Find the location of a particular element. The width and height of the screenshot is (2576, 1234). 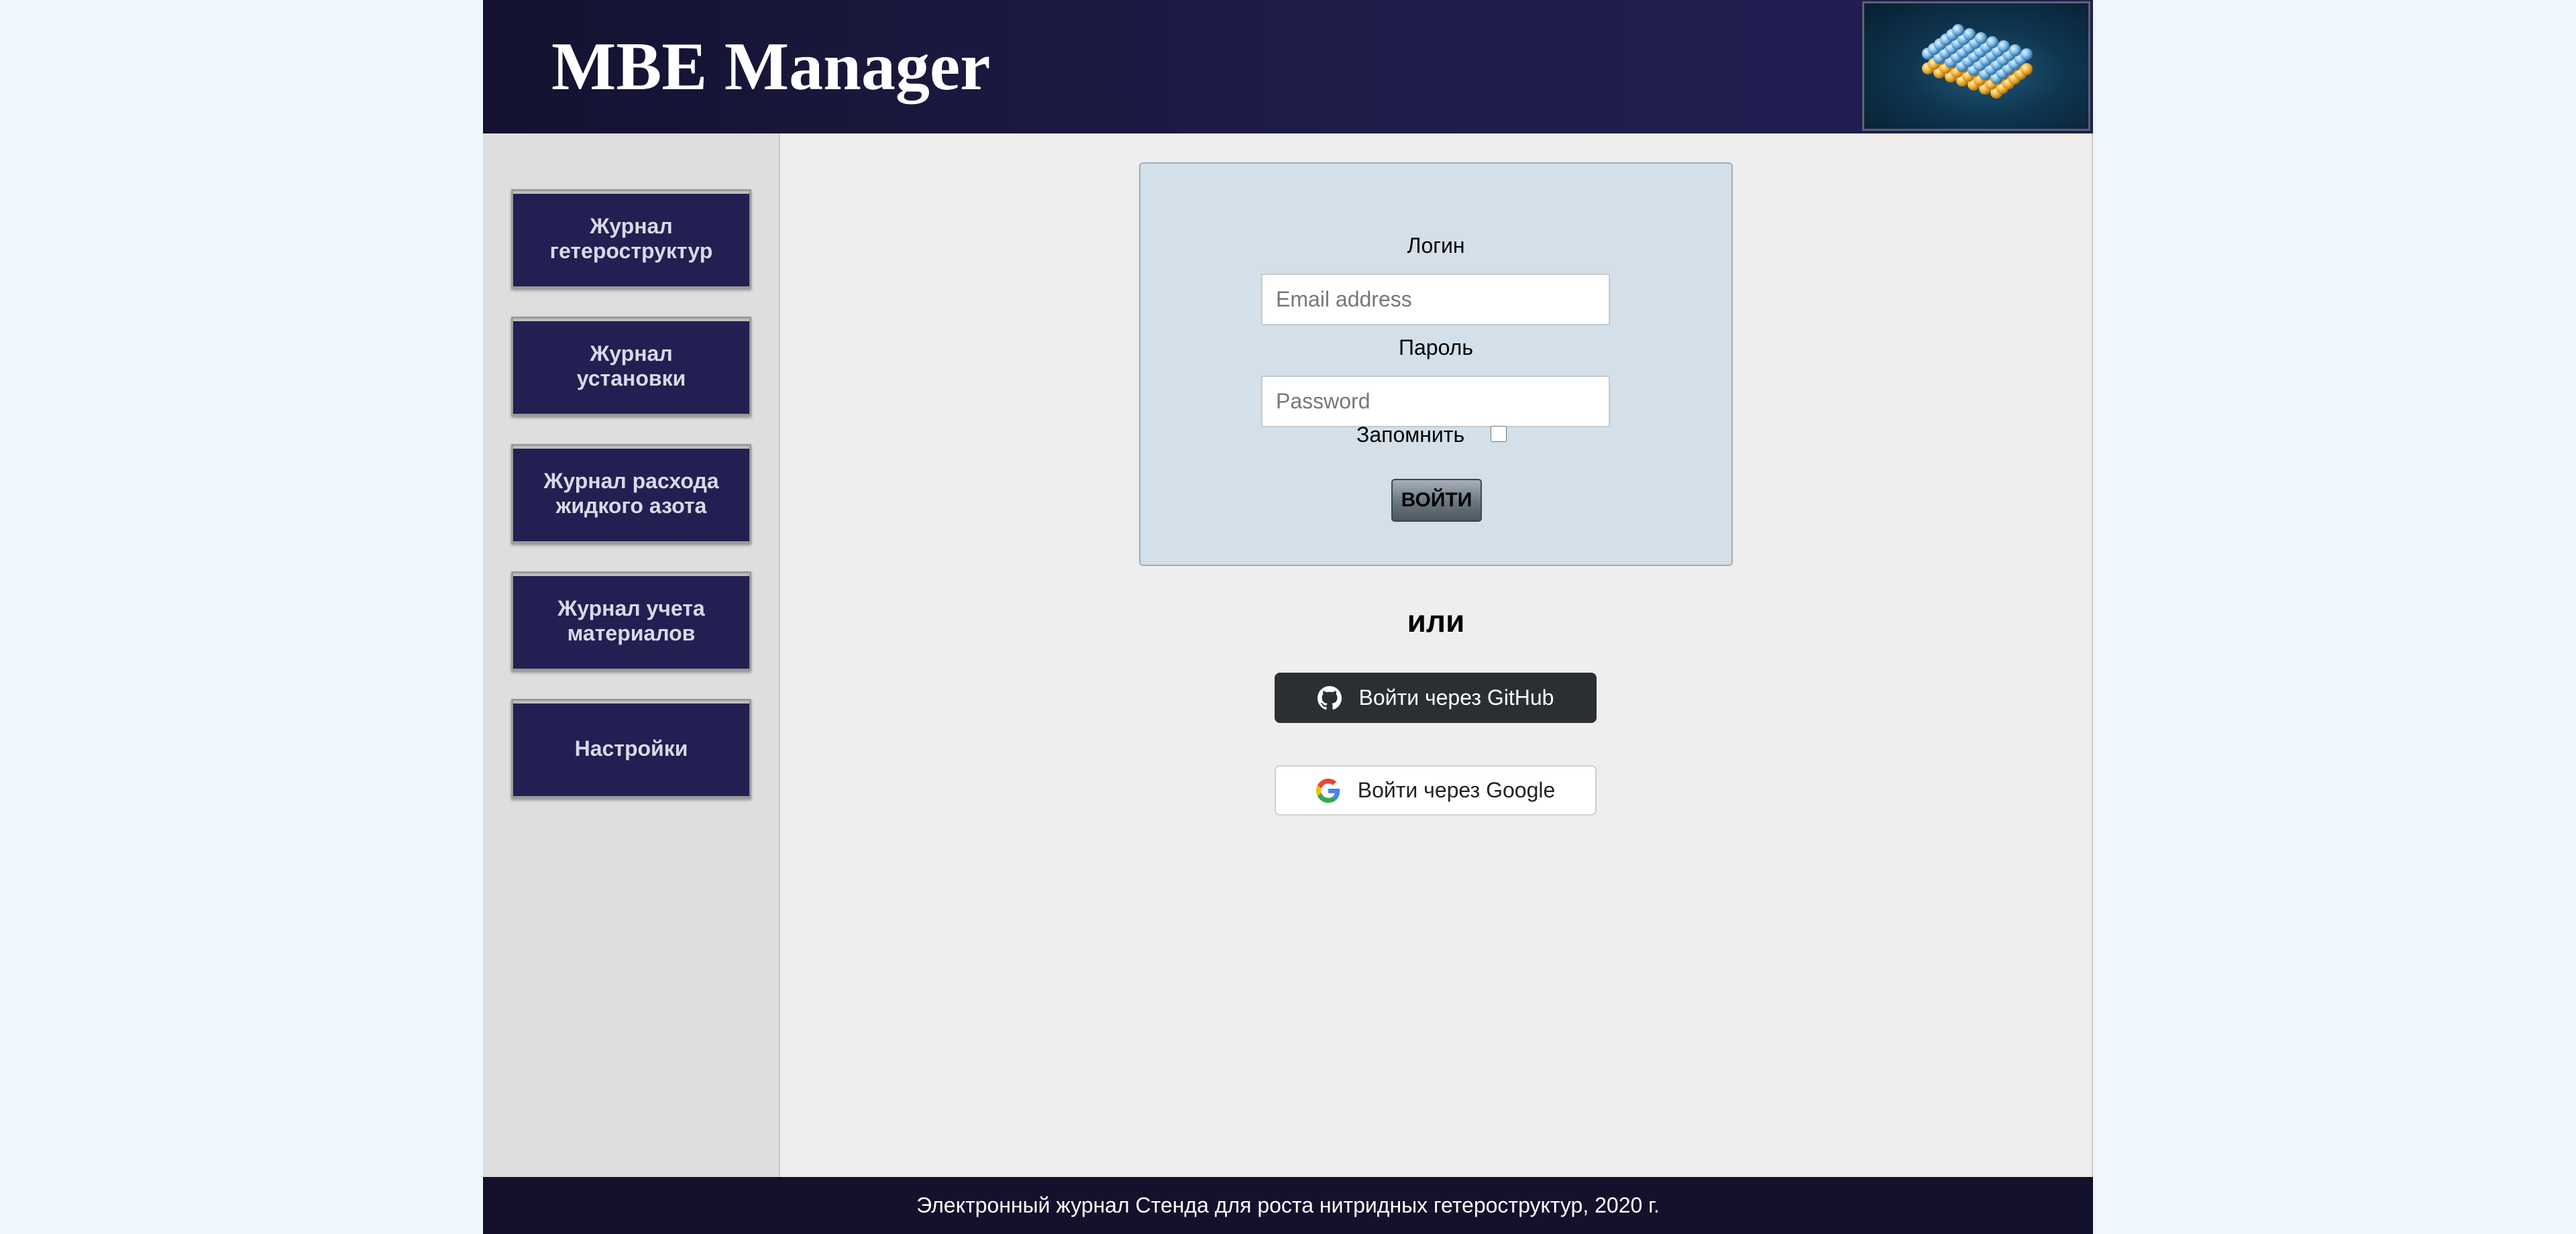

github-icon is located at coordinates (1329, 697).